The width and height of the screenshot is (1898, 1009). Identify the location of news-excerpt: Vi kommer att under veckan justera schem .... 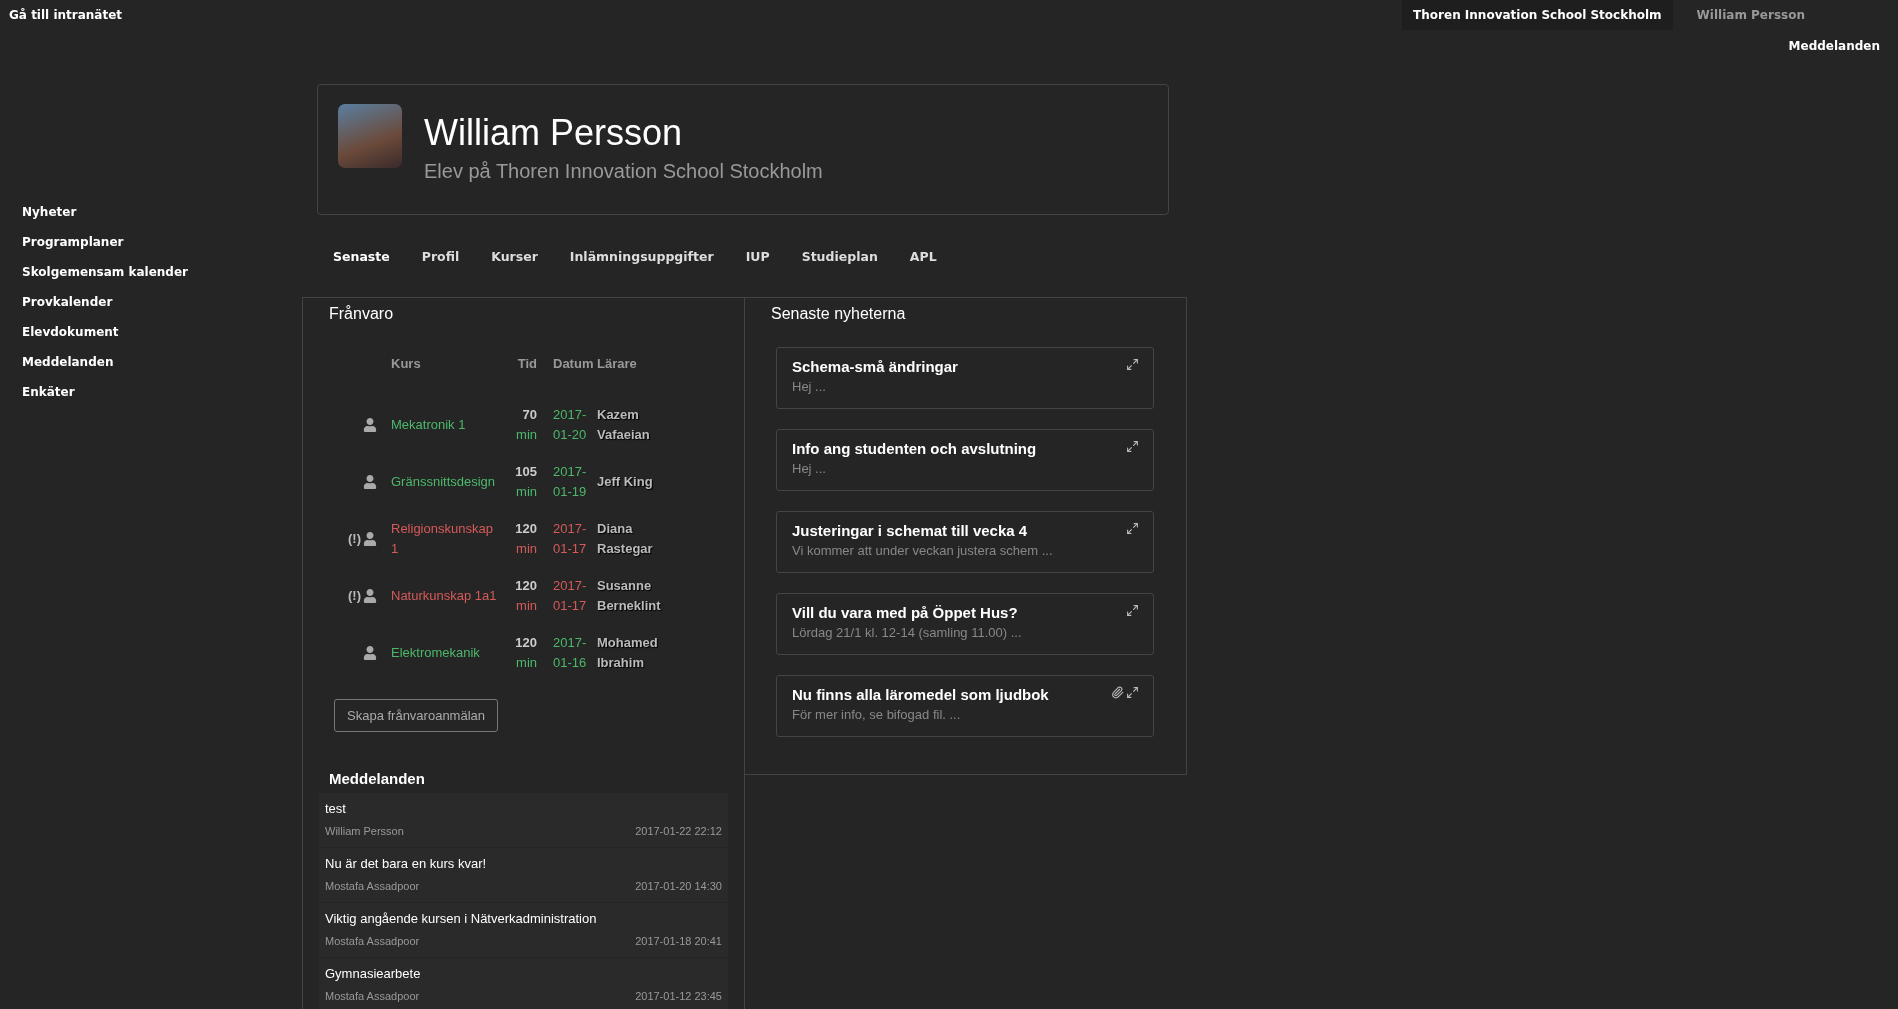
(923, 550).